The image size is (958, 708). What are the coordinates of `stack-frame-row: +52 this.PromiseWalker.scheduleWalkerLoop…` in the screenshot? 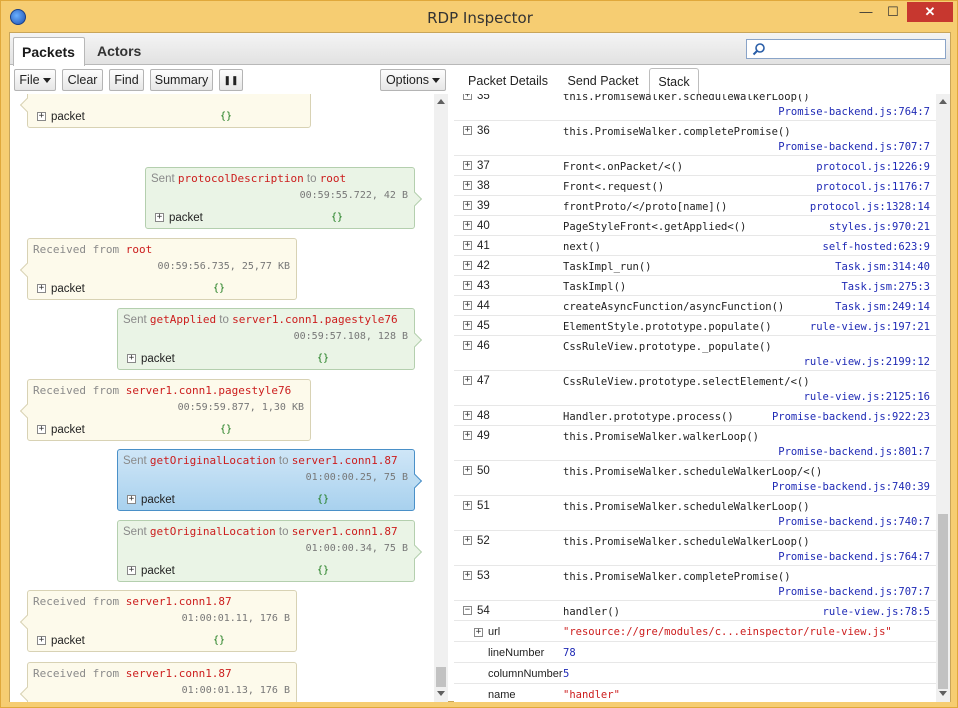 It's located at (695, 548).